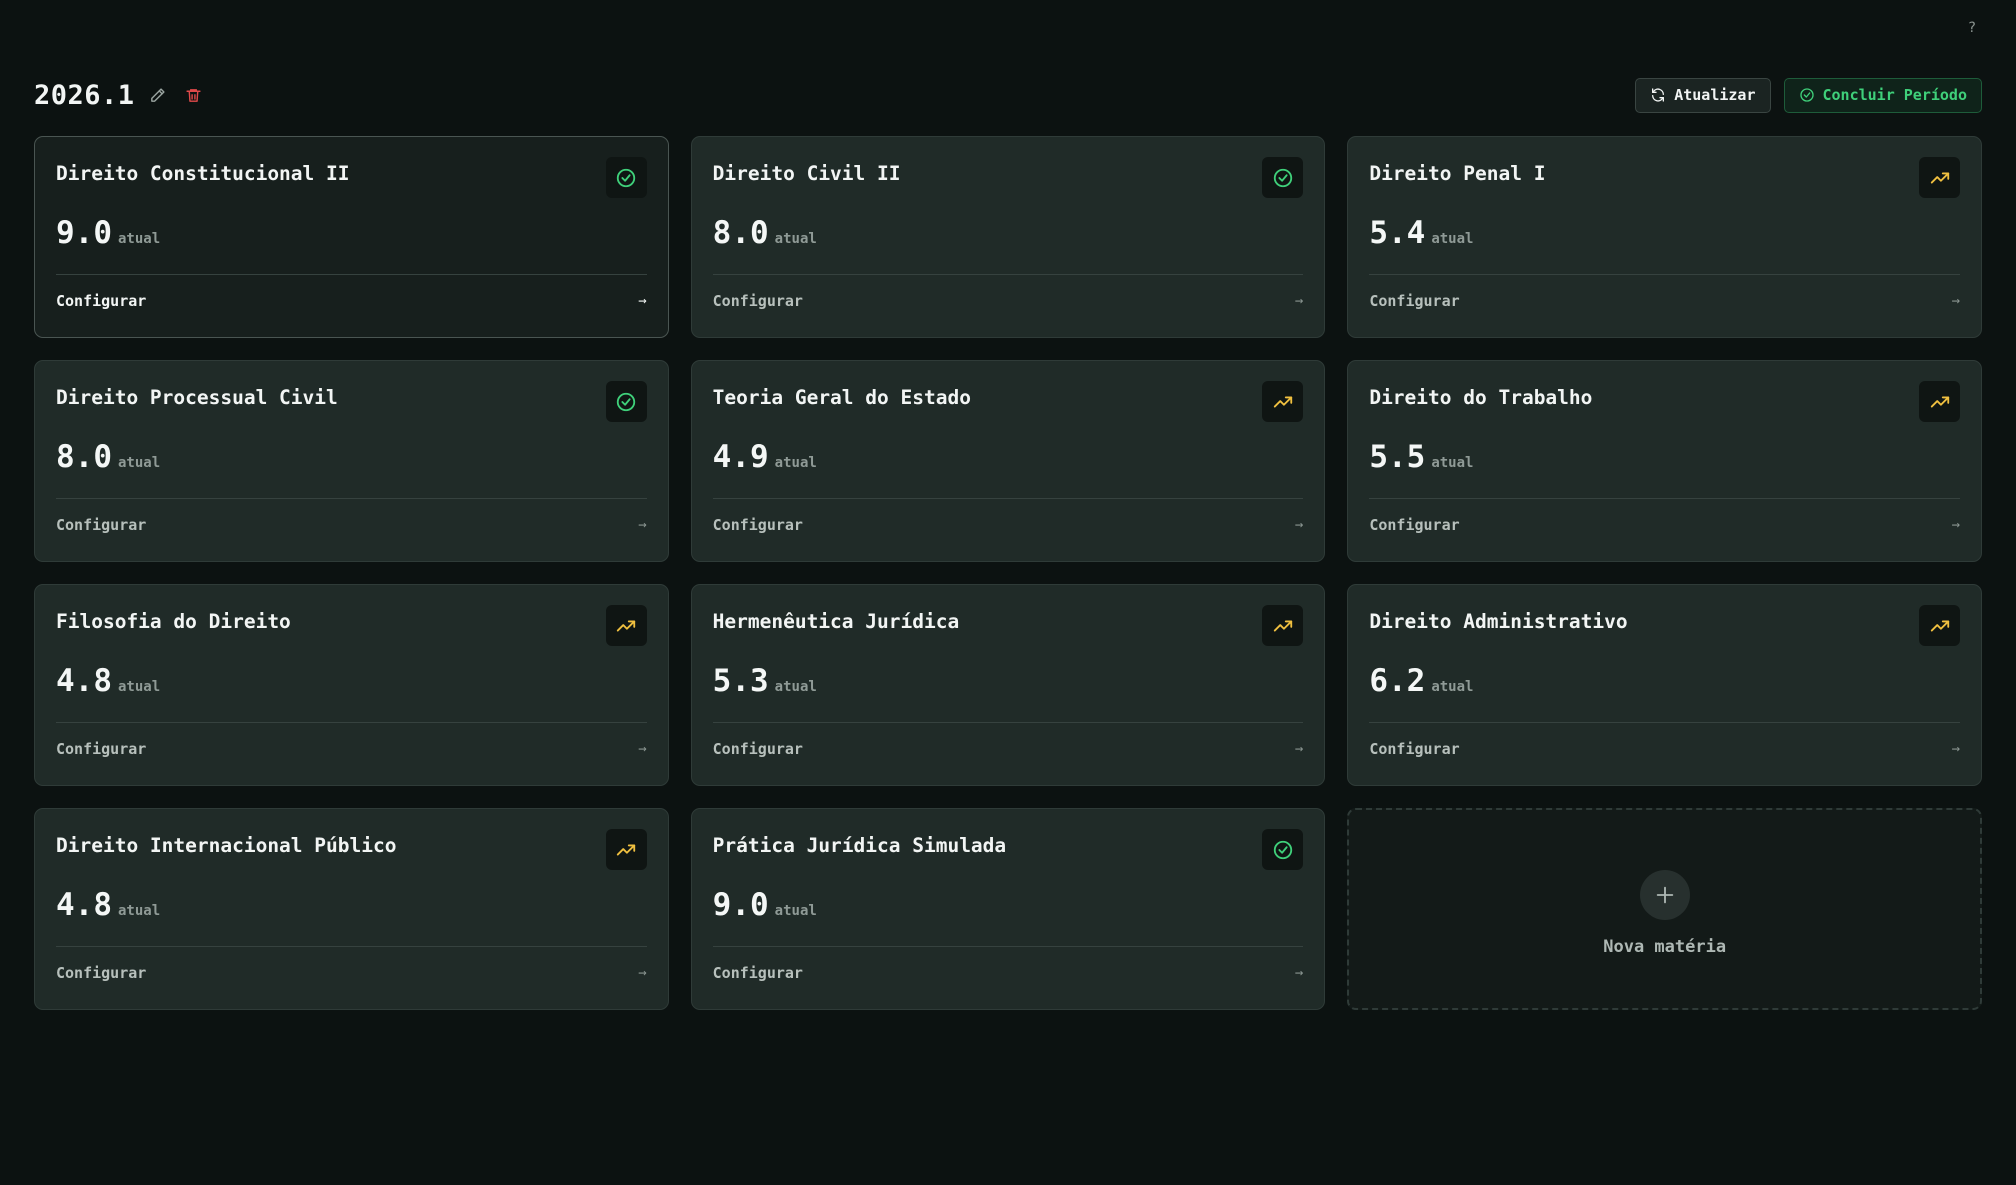 This screenshot has height=1185, width=2016. Describe the element at coordinates (1882, 95) in the screenshot. I see `conclude-period-button: Concluir Período` at that location.